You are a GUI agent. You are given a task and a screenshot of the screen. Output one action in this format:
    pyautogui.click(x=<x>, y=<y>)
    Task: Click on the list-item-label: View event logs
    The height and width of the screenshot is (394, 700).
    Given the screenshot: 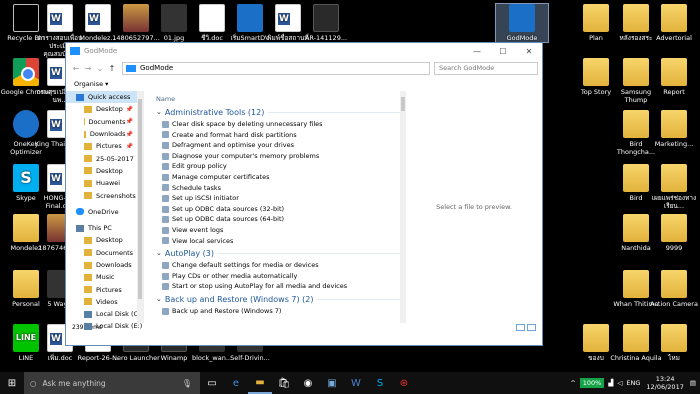 What is the action you would take?
    pyautogui.click(x=198, y=229)
    